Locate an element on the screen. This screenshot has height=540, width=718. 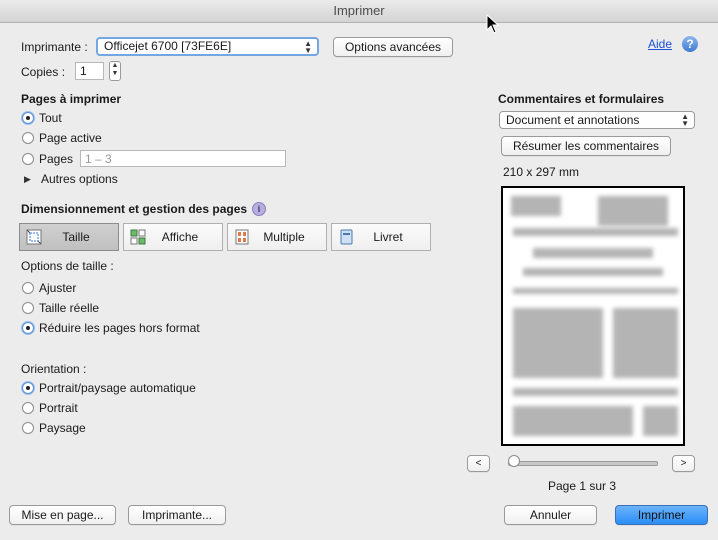
previous-page-button: < is located at coordinates (478, 463).